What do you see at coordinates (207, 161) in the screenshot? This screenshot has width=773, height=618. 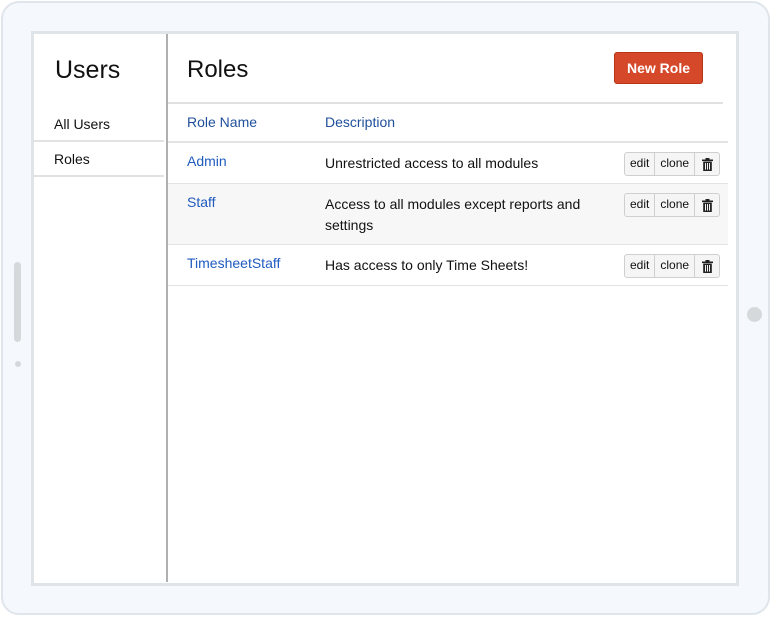 I see `role-name-link: Admin` at bounding box center [207, 161].